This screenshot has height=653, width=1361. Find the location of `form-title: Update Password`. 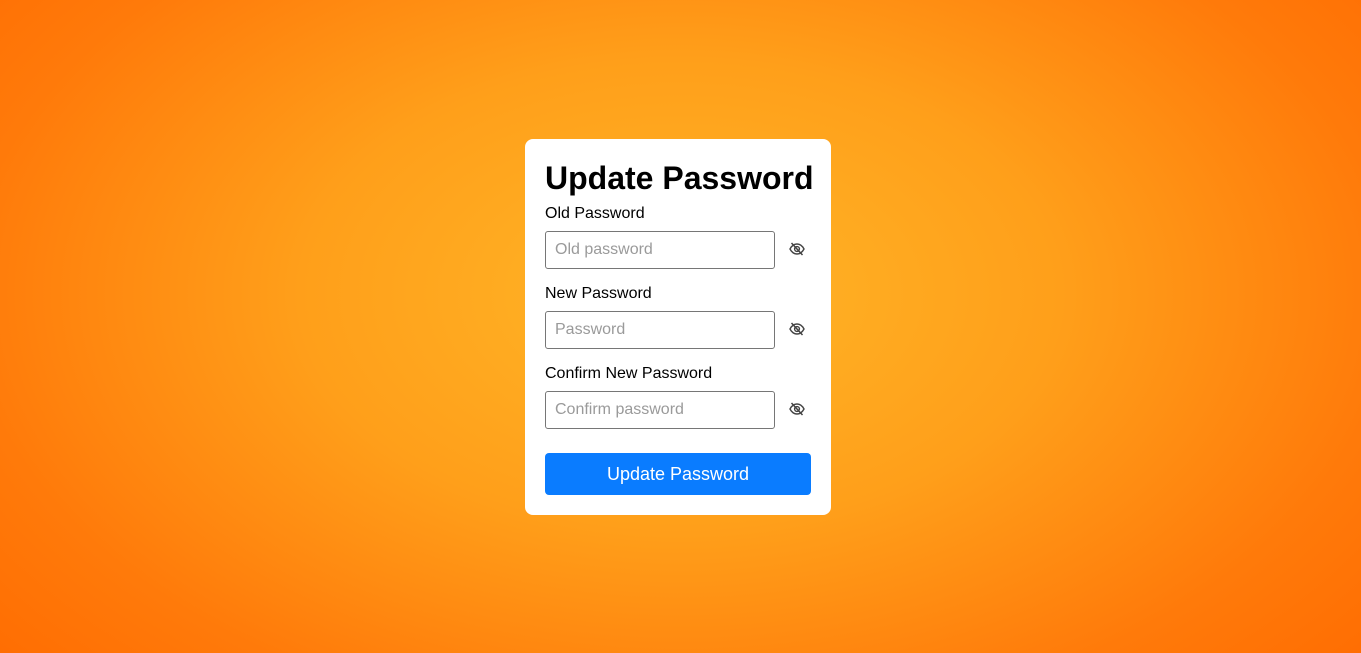

form-title: Update Password is located at coordinates (679, 178).